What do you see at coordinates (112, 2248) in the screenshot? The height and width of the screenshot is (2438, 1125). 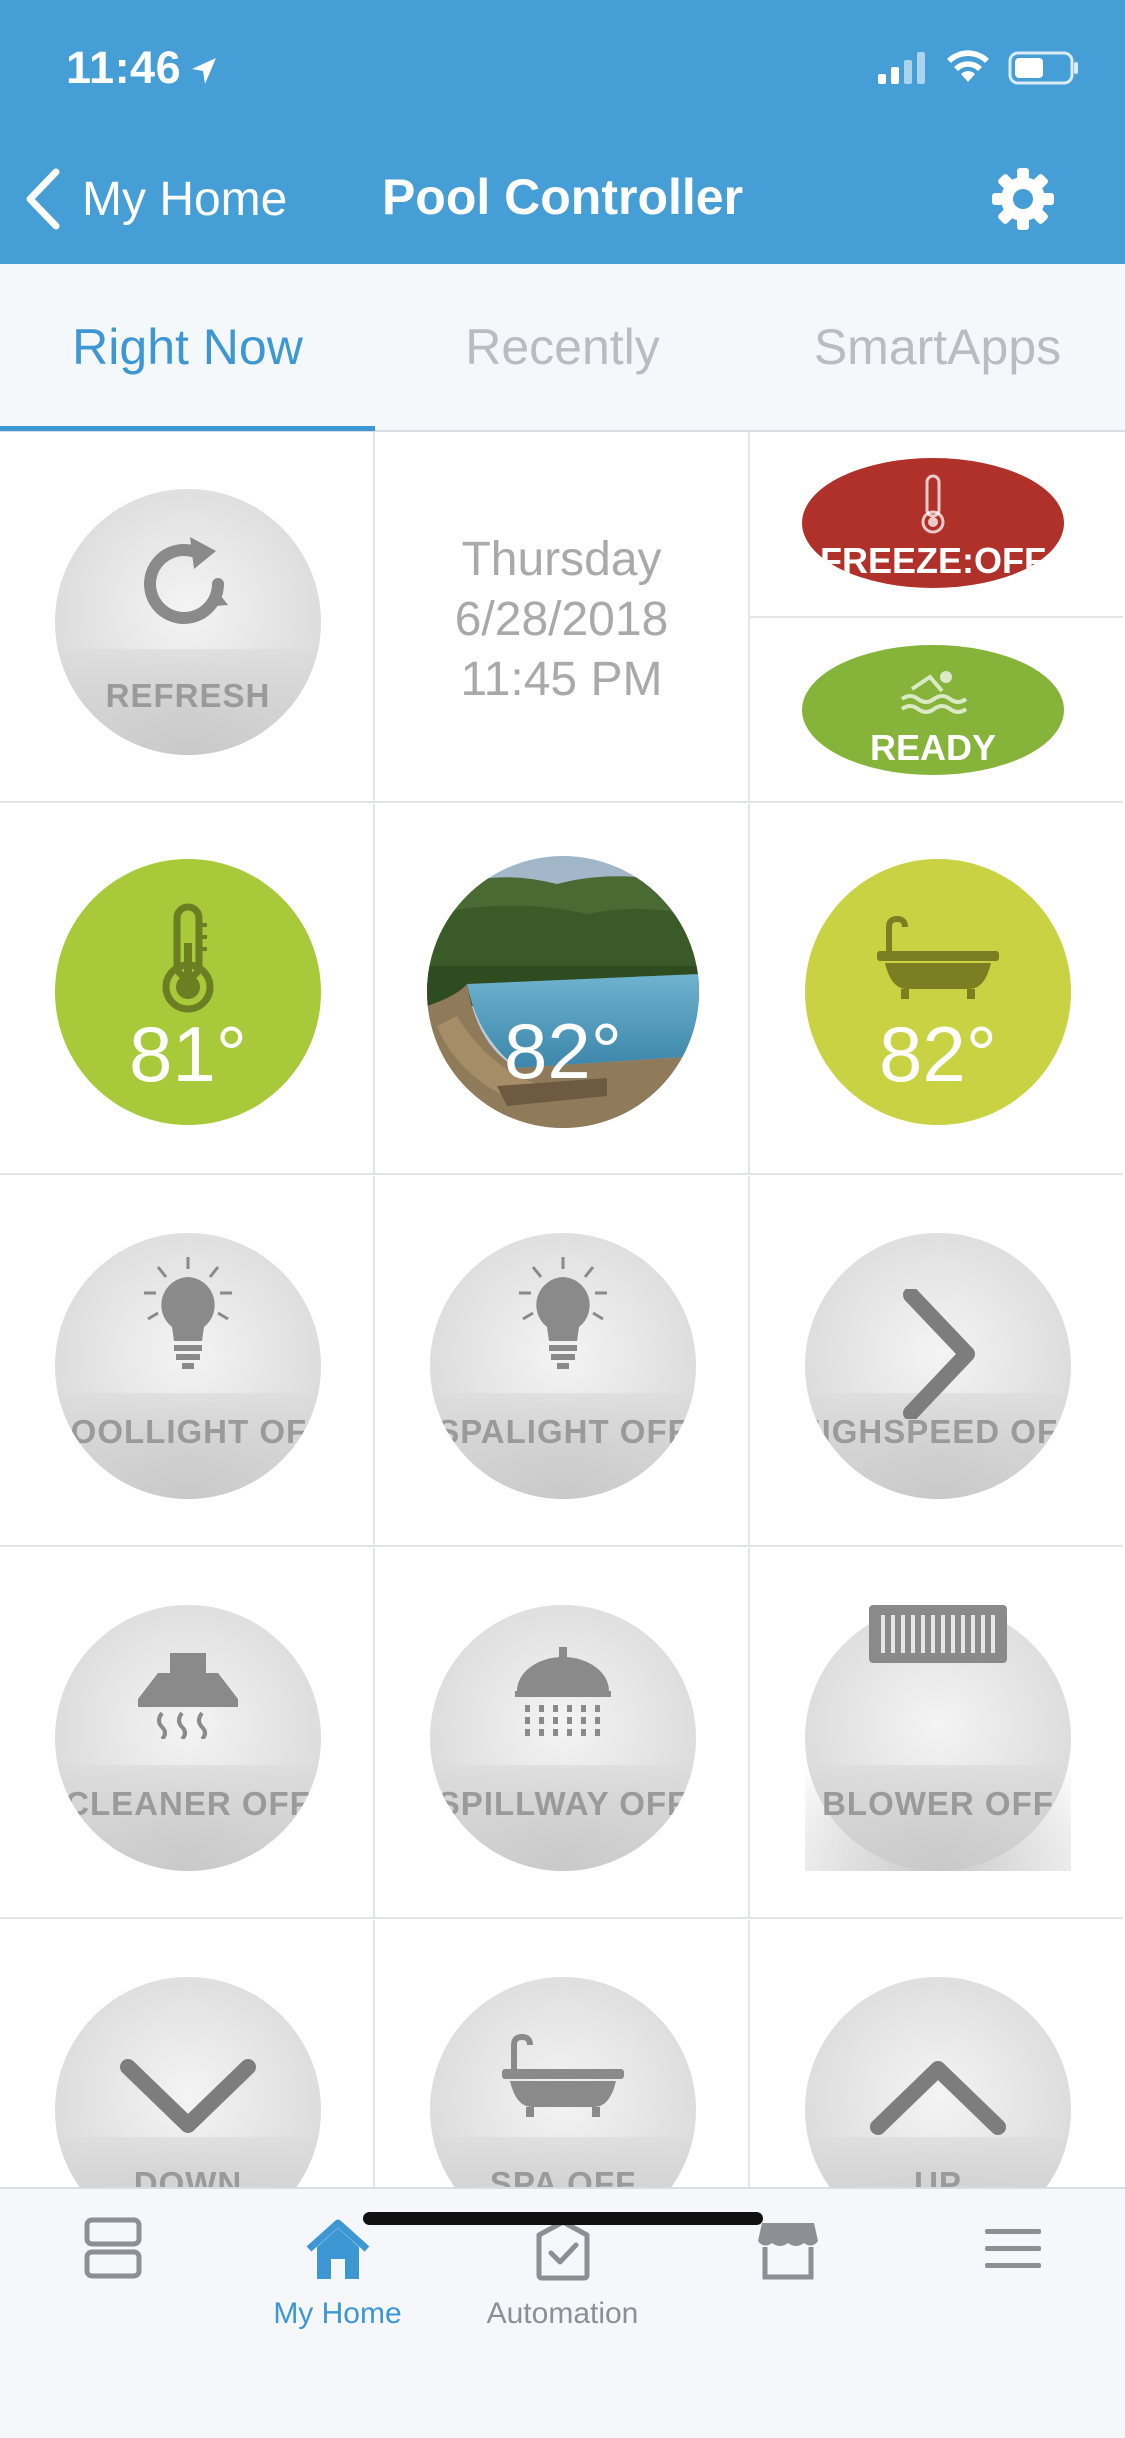 I see `dashboard-icon` at bounding box center [112, 2248].